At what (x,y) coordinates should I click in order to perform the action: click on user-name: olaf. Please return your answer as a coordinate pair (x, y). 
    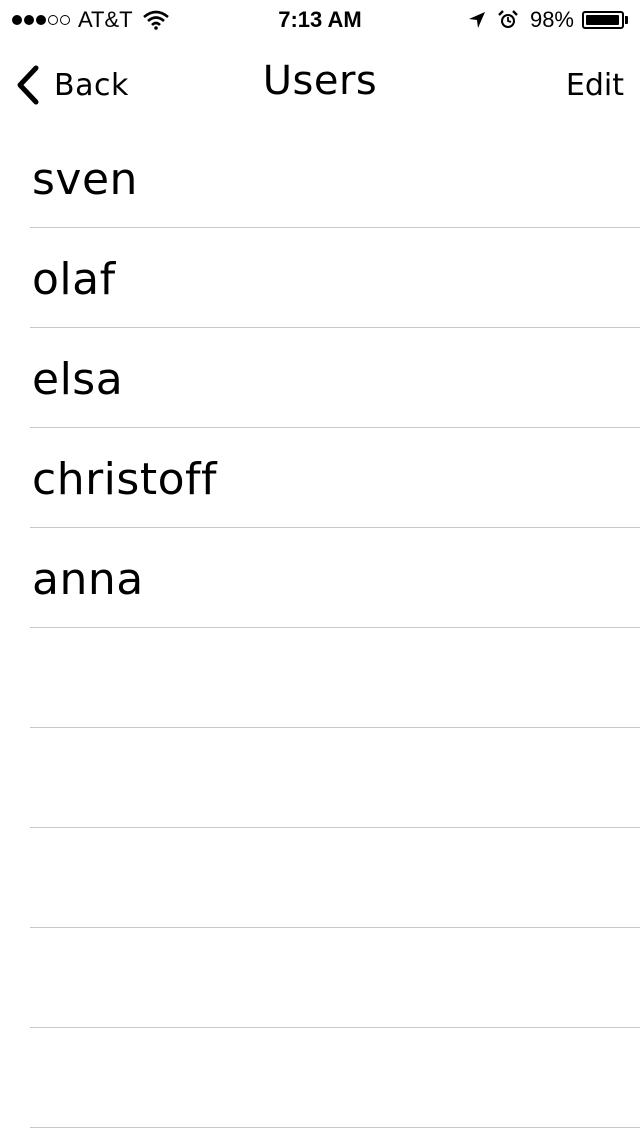
    Looking at the image, I should click on (74, 279).